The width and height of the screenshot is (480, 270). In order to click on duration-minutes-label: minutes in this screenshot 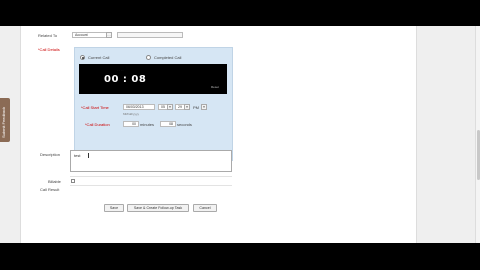, I will do `click(147, 124)`.